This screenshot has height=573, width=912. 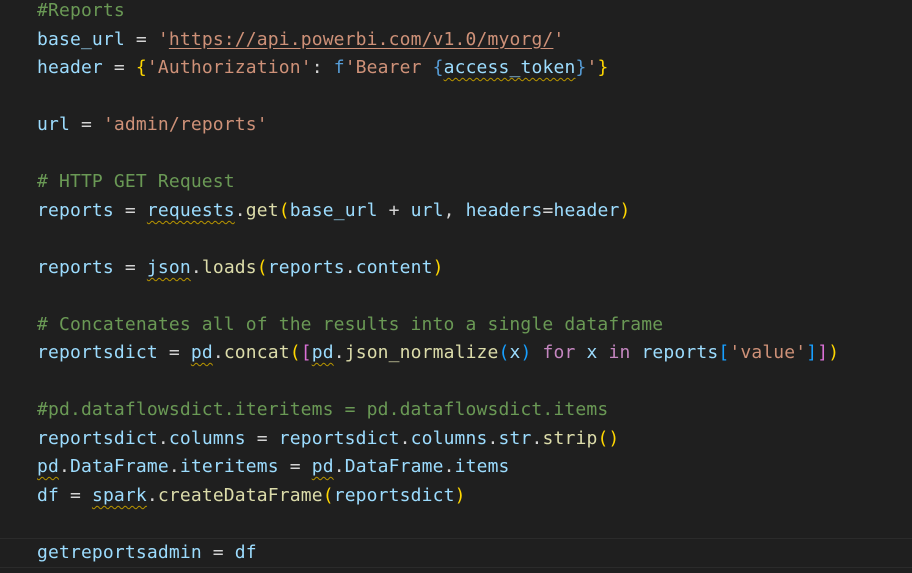 I want to click on string-literal: 'Authorization', so click(x=229, y=67).